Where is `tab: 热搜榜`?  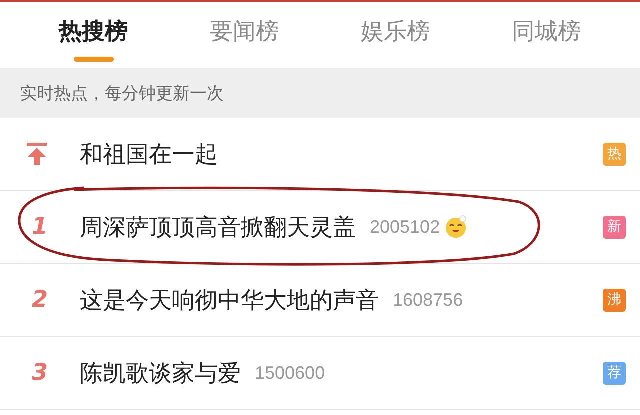 tab: 热搜榜 is located at coordinates (93, 35).